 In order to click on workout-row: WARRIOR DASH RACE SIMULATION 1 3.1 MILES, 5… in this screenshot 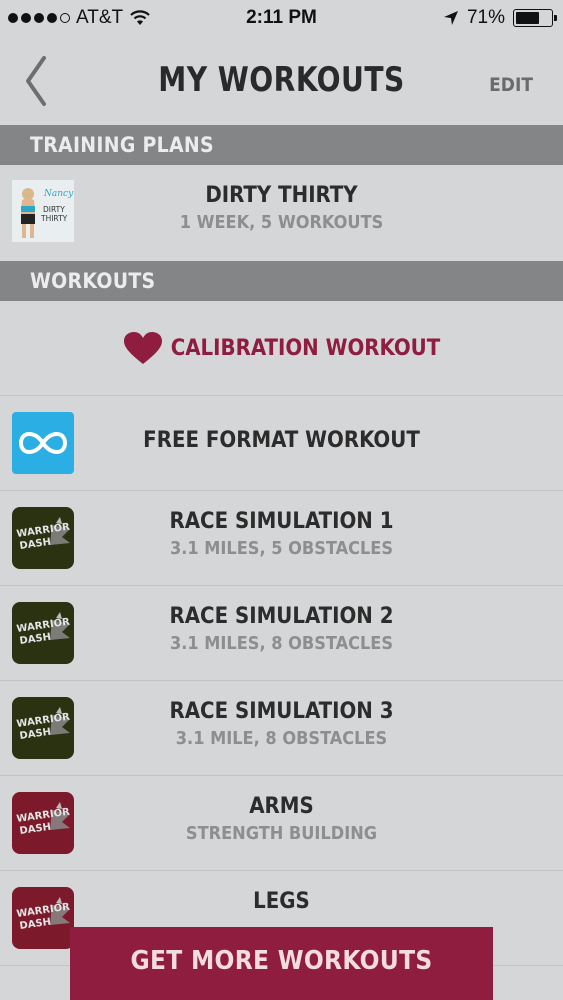, I will do `click(281, 538)`.